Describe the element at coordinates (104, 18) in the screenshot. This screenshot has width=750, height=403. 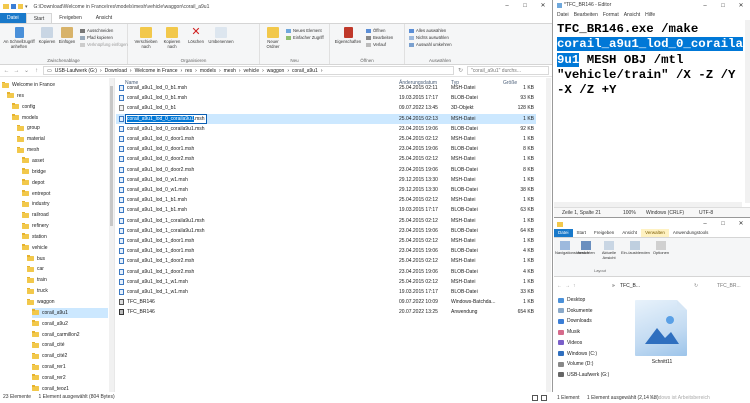
I see `tab-view: Ansicht` at that location.